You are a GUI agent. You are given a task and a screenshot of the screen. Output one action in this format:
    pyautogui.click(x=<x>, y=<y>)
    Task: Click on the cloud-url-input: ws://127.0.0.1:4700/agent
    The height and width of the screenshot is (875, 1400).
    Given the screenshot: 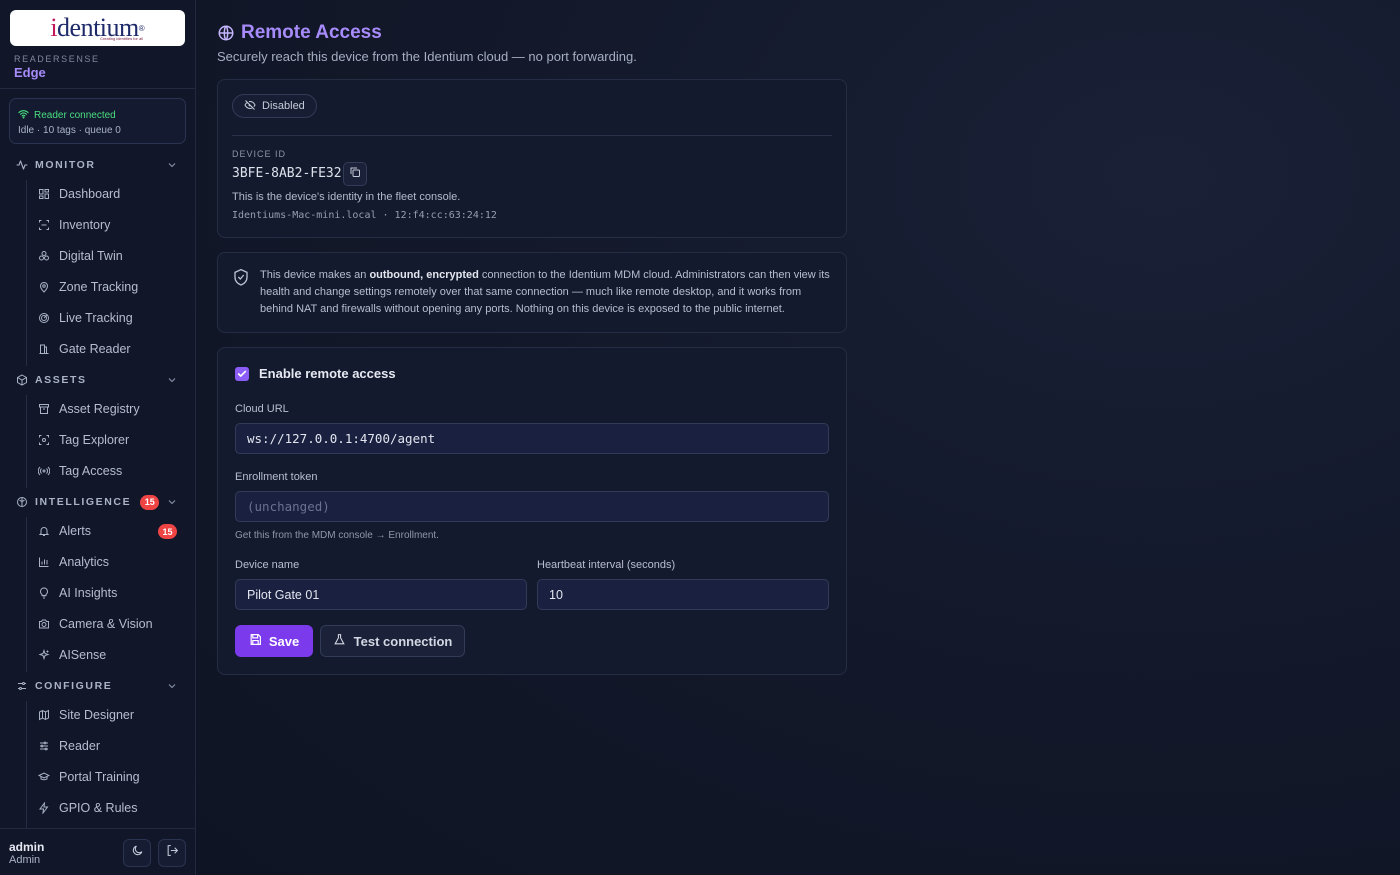 What is the action you would take?
    pyautogui.click(x=532, y=438)
    